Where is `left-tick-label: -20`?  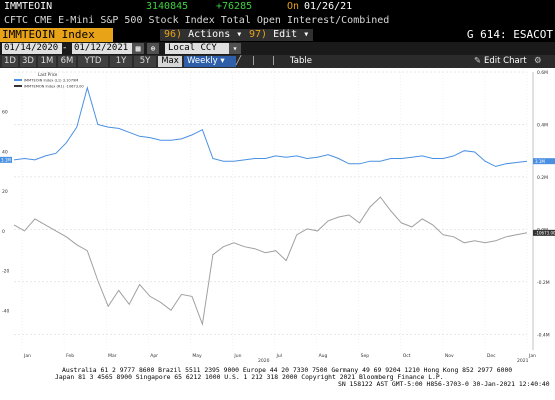
left-tick-label: -20 is located at coordinates (5, 272).